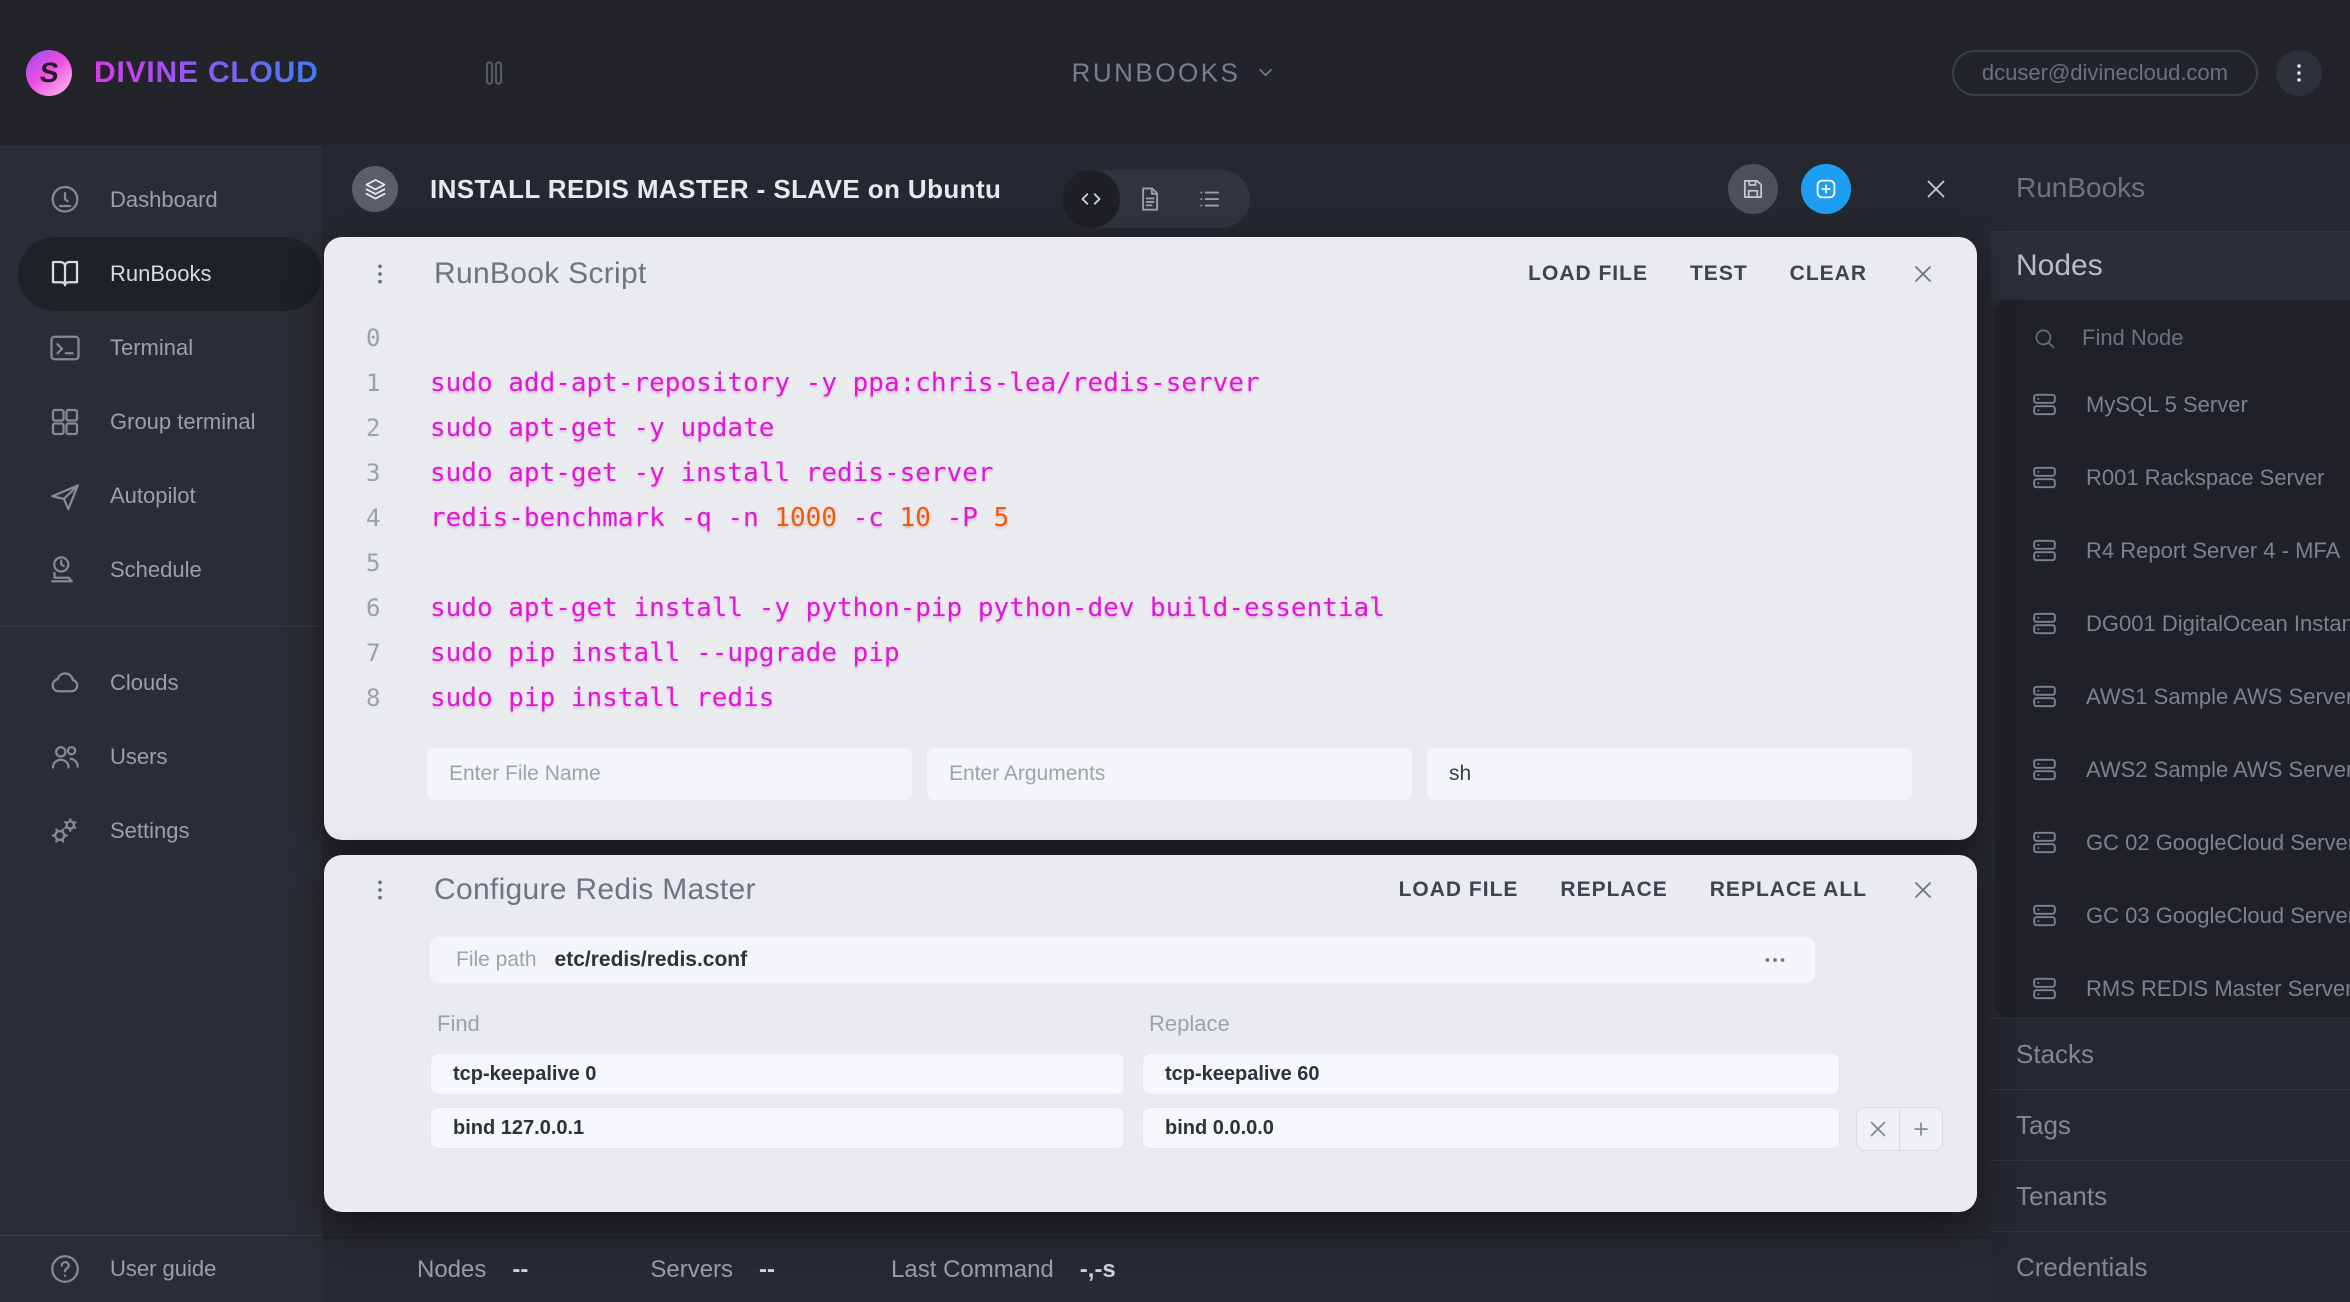 The height and width of the screenshot is (1302, 2350). Describe the element at coordinates (373, 697) in the screenshot. I see `line-number: 8` at that location.